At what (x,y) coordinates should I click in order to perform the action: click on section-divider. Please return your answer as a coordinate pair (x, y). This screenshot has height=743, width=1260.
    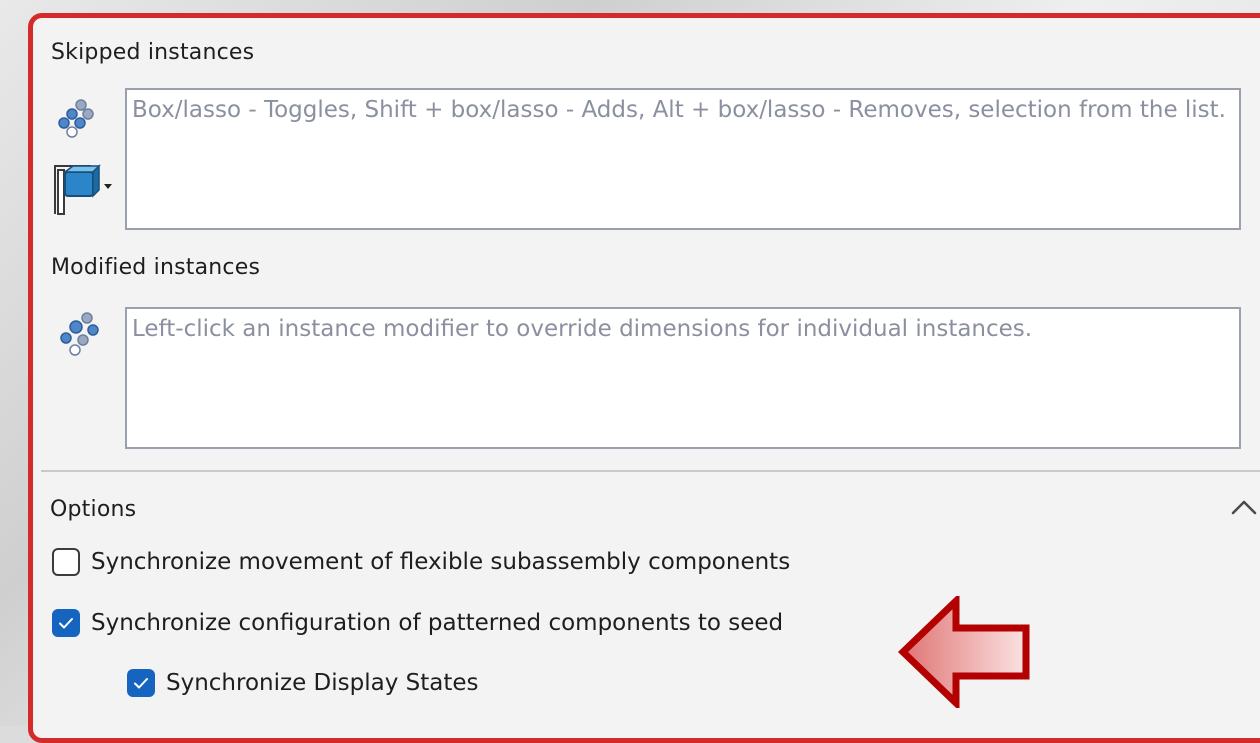
    Looking at the image, I should click on (650, 471).